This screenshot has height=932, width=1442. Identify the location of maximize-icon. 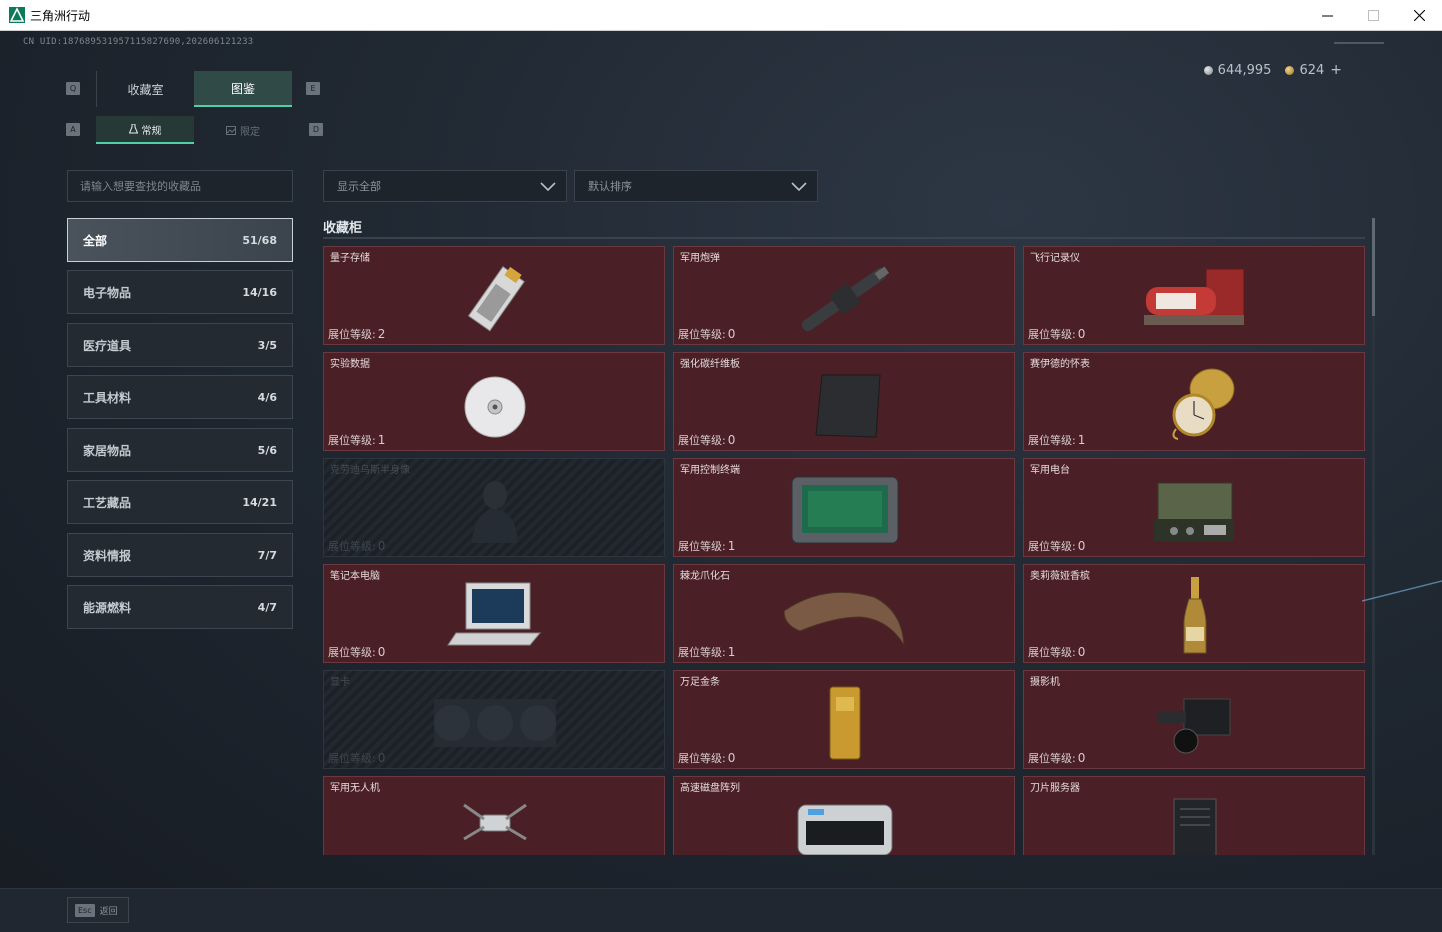
(1373, 15).